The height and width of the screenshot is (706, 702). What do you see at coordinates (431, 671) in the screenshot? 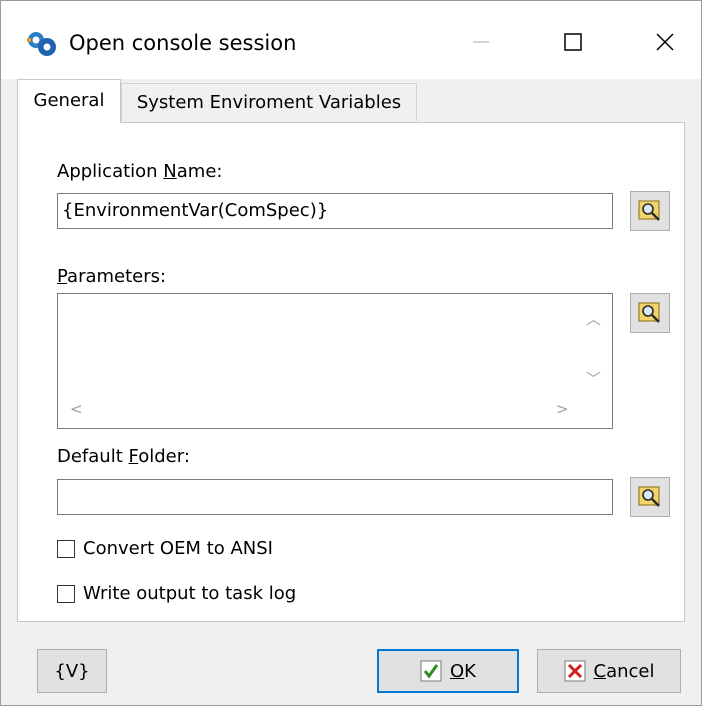
I see `checkmark-icon` at bounding box center [431, 671].